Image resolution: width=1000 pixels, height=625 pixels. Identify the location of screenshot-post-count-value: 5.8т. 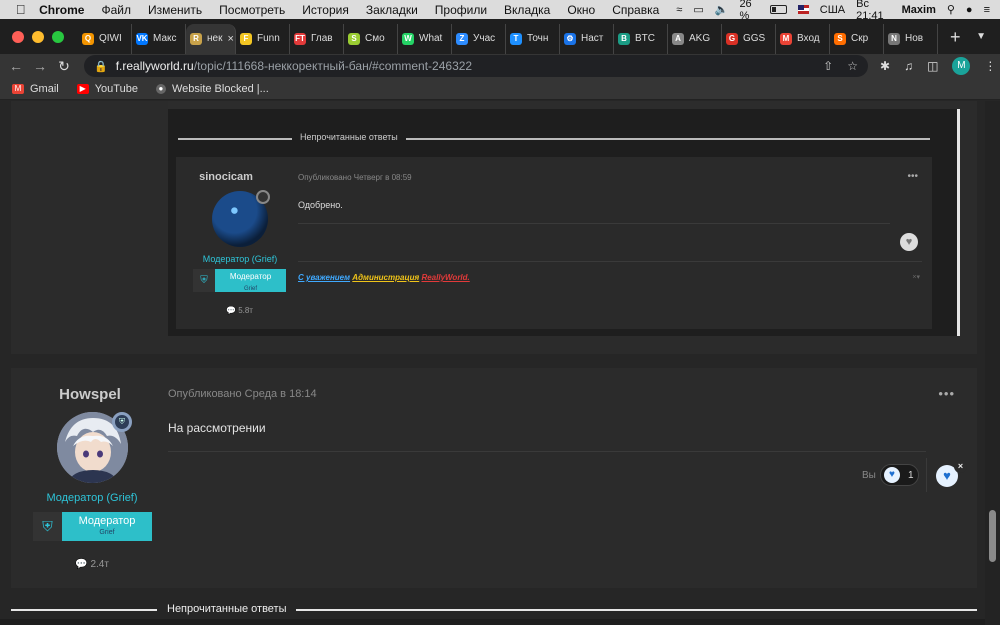
(245, 310).